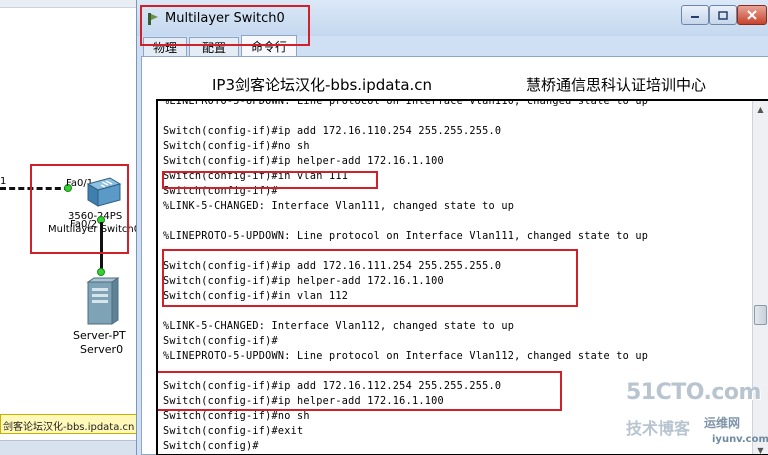  Describe the element at coordinates (101, 272) in the screenshot. I see `port-status-server` at that location.